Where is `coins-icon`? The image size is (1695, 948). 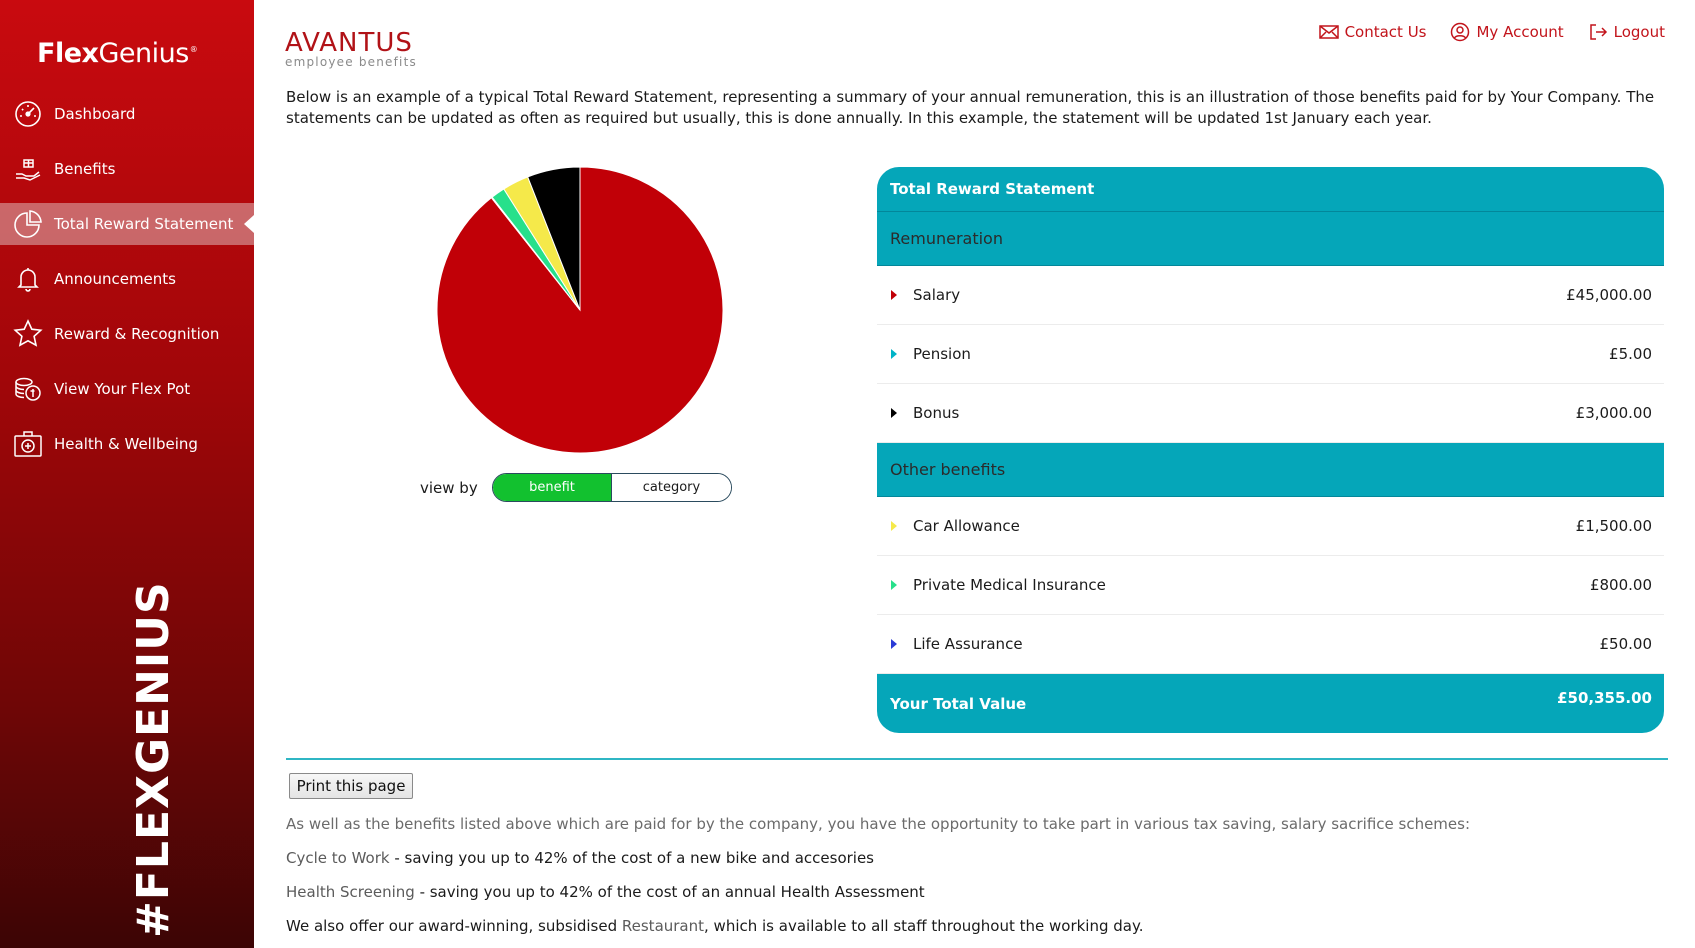
coins-icon is located at coordinates (28, 389).